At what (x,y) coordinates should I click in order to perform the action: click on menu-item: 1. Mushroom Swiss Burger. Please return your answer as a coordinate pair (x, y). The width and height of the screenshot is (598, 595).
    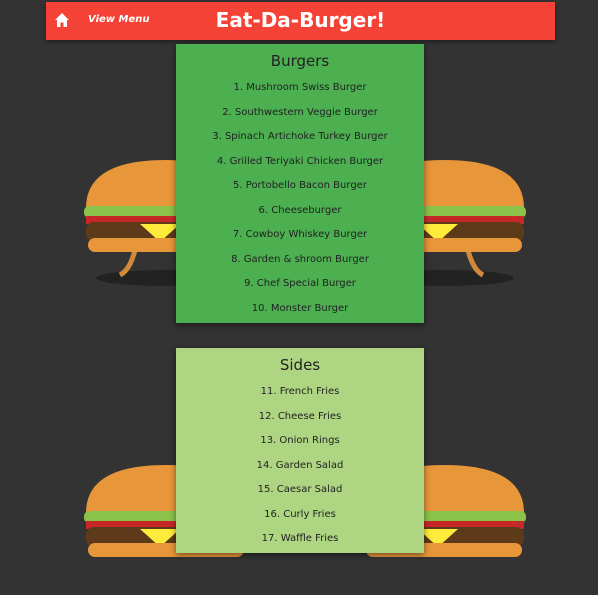
    Looking at the image, I should click on (300, 88).